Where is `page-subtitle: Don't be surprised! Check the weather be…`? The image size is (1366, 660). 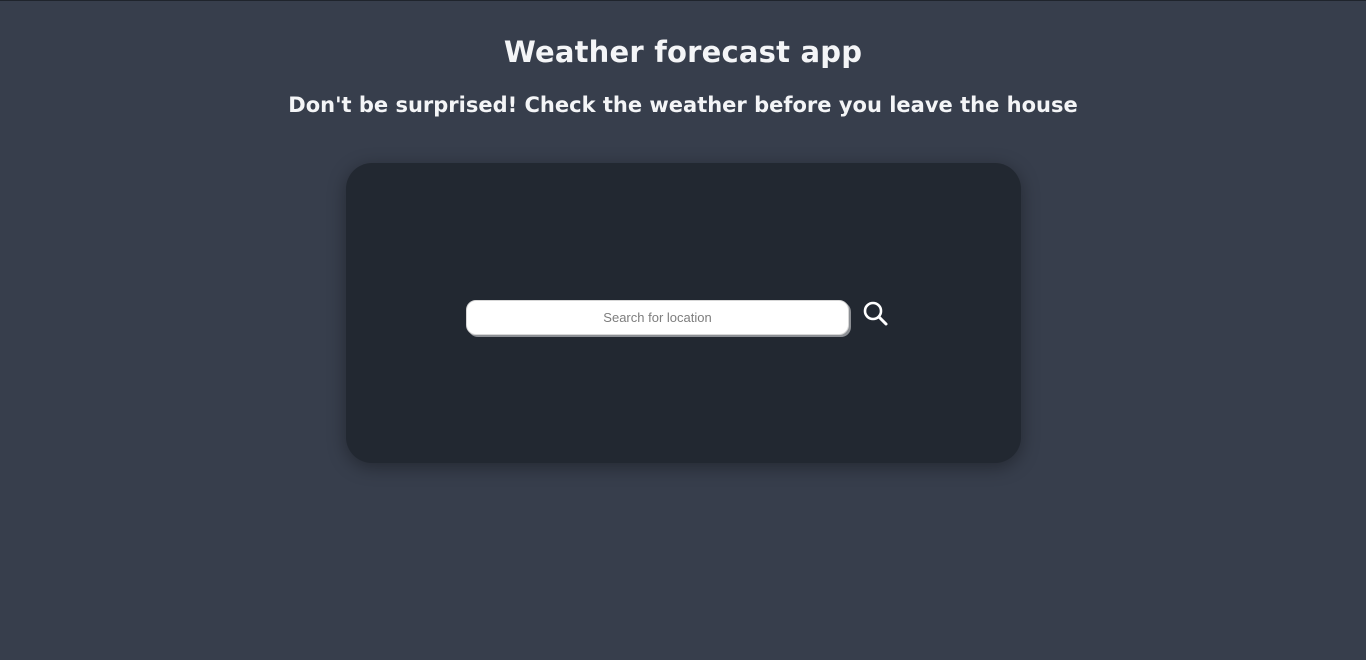
page-subtitle: Don't be surprised! Check the weather be… is located at coordinates (683, 105).